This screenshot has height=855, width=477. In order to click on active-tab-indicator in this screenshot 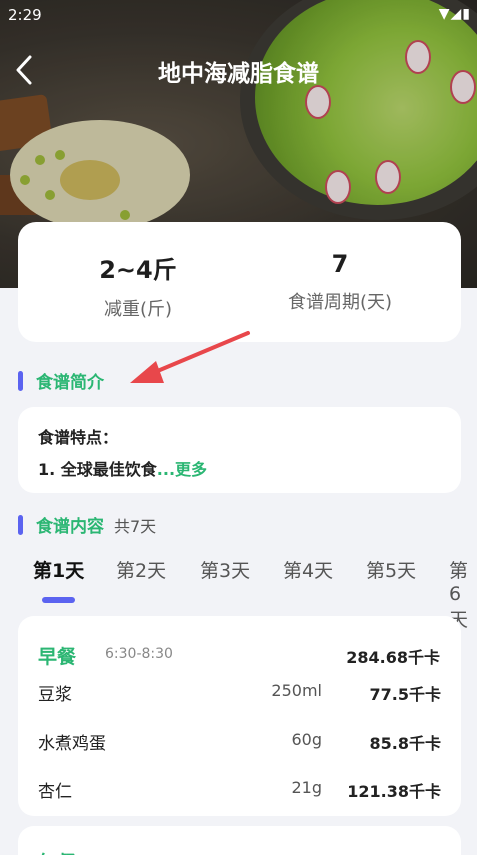, I will do `click(58, 600)`.